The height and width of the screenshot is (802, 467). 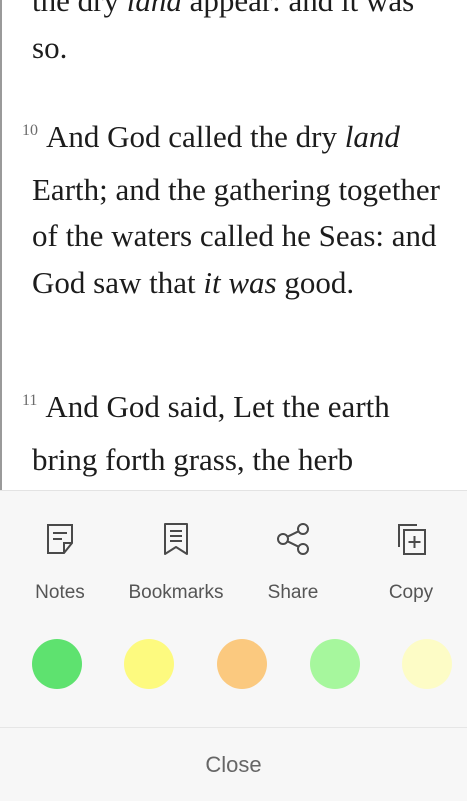 I want to click on bookmarks-button: Bookmarks, so click(x=176, y=562).